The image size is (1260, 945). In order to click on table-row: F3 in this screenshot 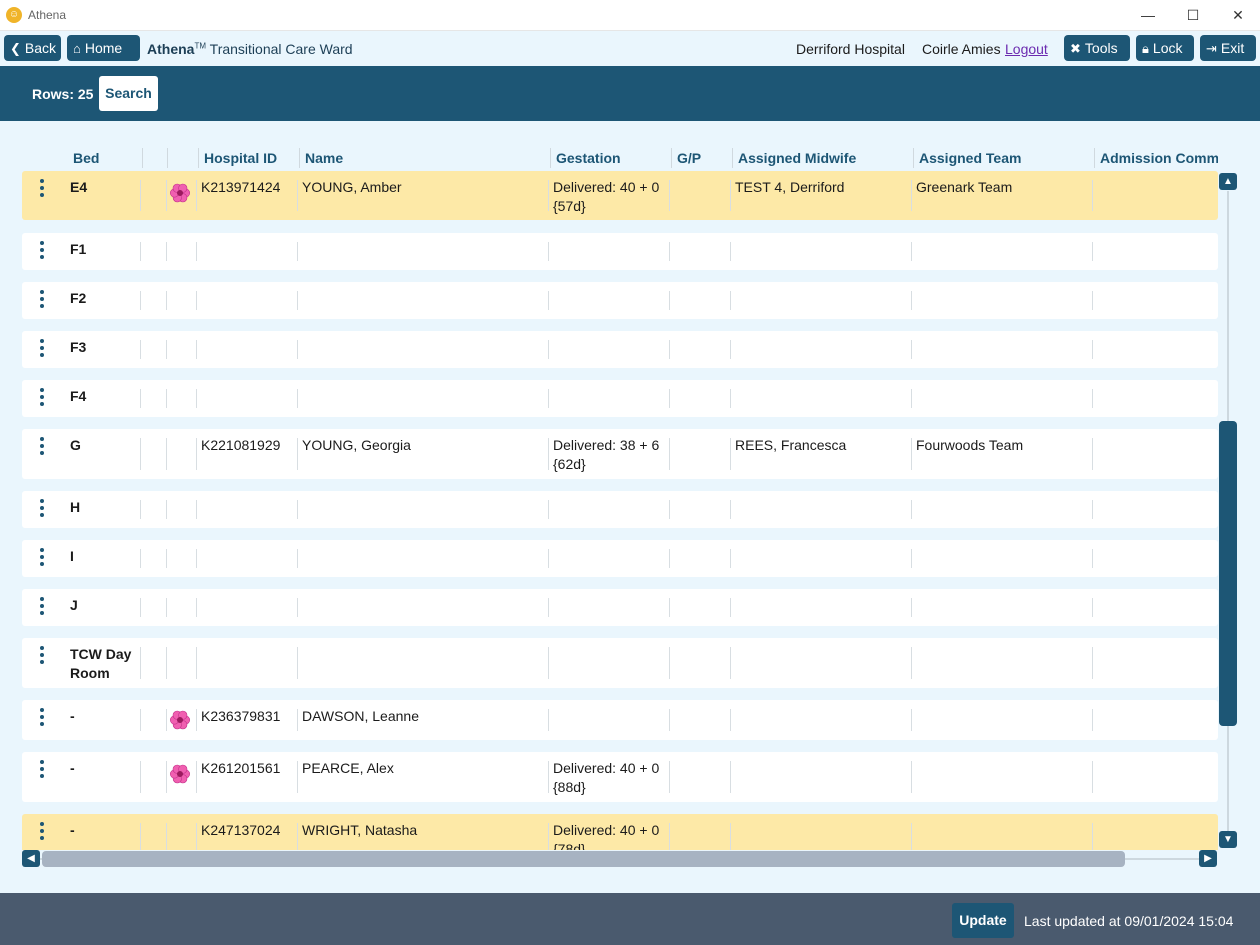, I will do `click(620, 349)`.